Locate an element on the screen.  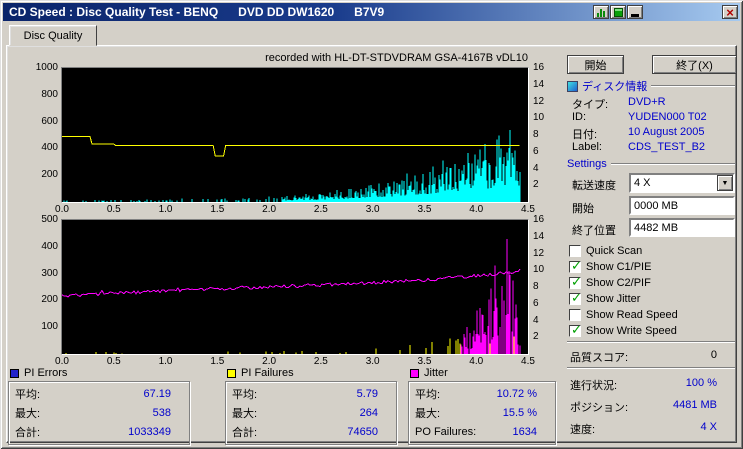
checkbox-quick-scan: Quick Scan is located at coordinates (605, 251).